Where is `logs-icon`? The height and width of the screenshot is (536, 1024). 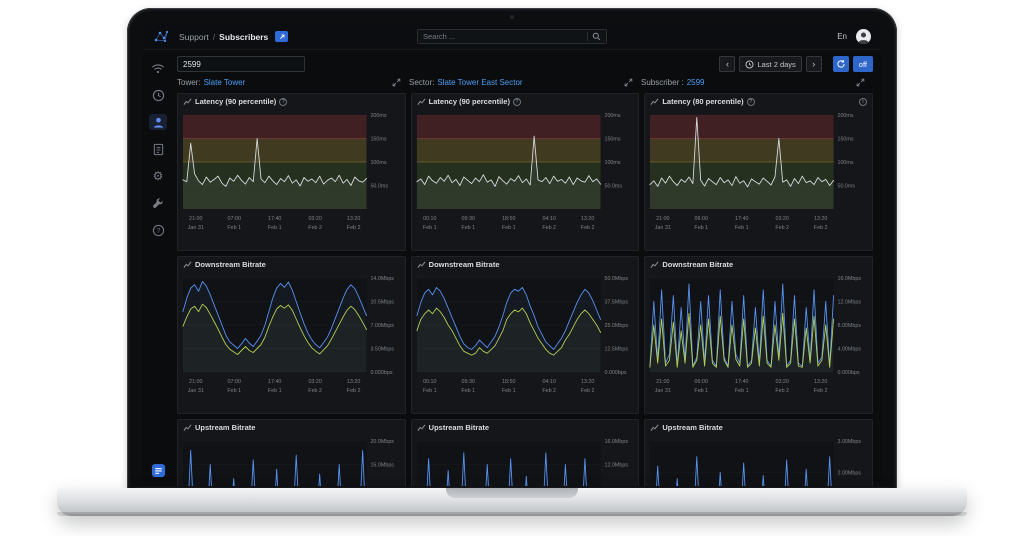
logs-icon is located at coordinates (158, 149).